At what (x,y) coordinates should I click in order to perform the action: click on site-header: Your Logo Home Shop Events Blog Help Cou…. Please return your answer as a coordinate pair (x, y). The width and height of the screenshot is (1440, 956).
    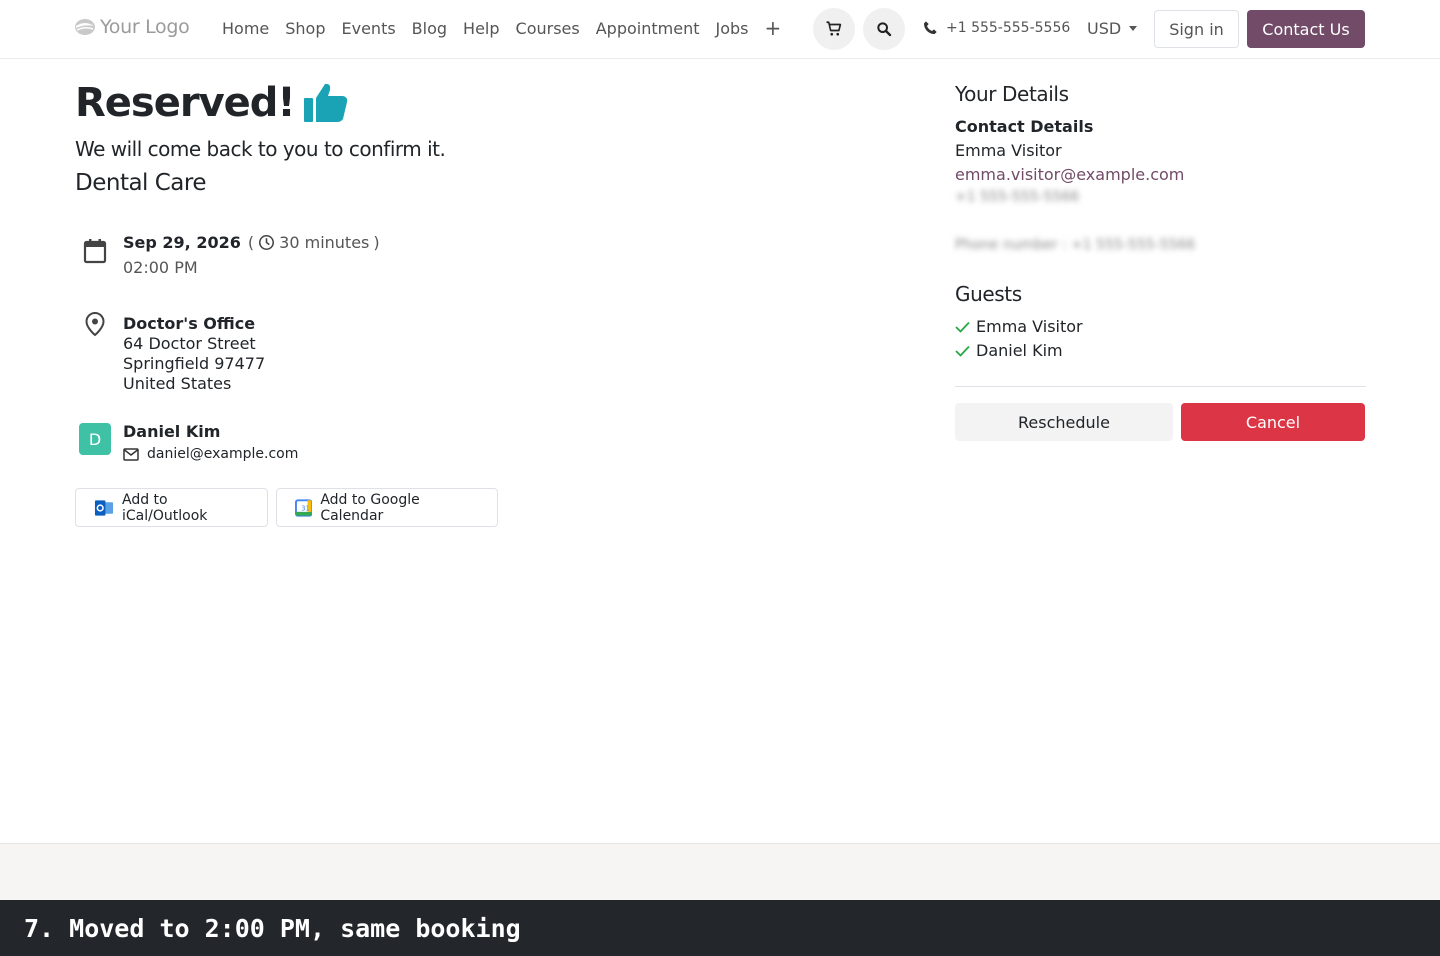
    Looking at the image, I should click on (720, 29).